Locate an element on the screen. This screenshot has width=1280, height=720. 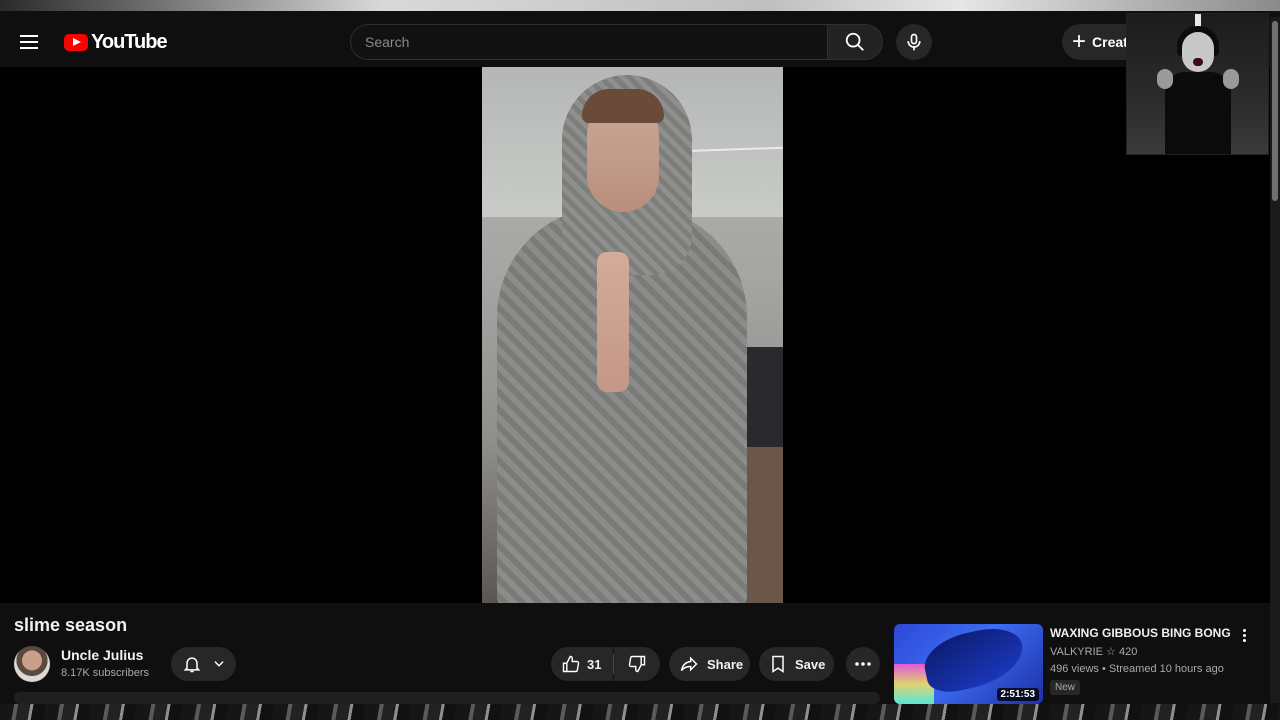
description-box is located at coordinates (447, 698).